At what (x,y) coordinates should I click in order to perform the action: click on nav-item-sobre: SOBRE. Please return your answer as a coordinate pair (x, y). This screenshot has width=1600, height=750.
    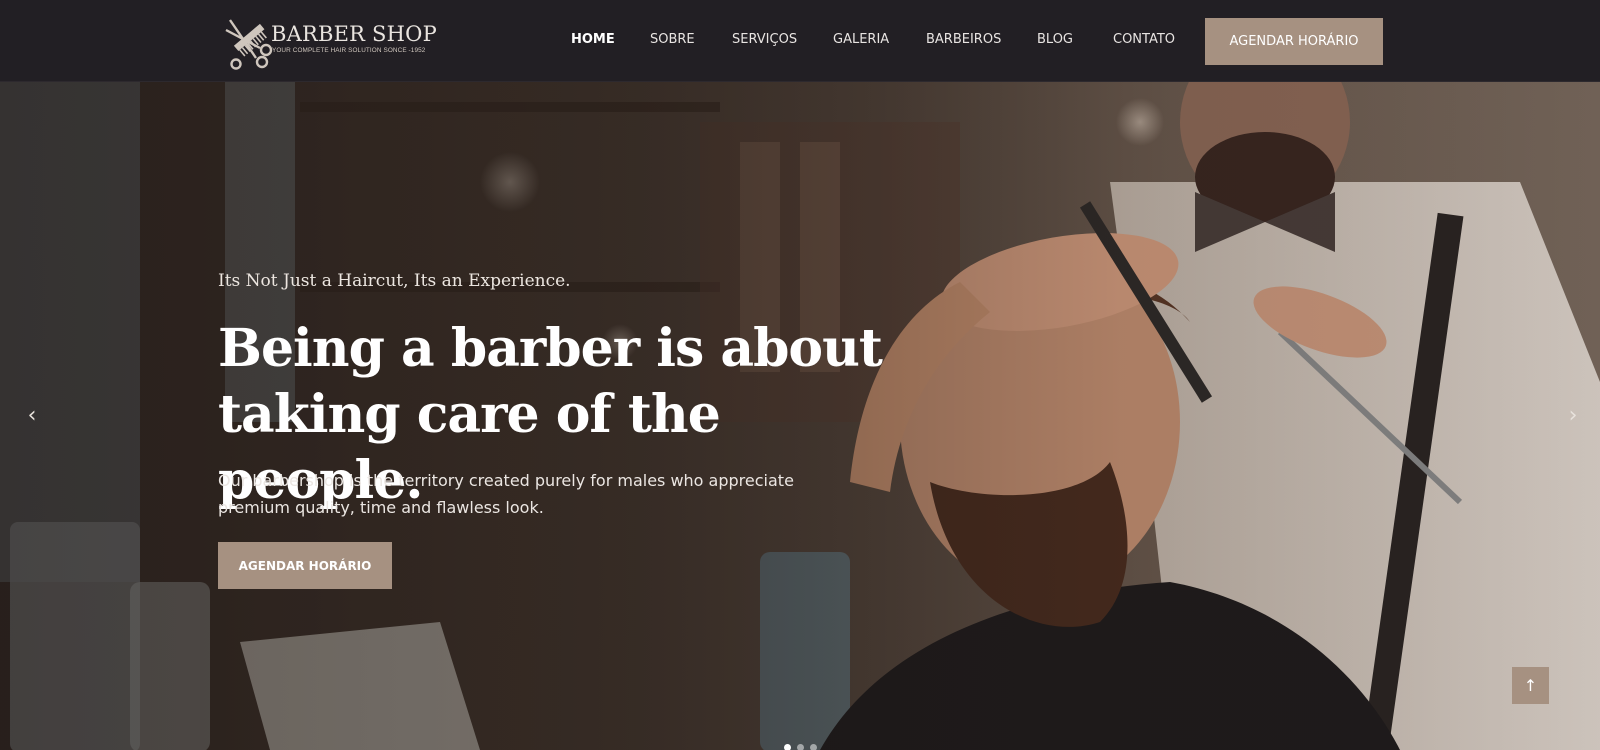
    Looking at the image, I should click on (672, 39).